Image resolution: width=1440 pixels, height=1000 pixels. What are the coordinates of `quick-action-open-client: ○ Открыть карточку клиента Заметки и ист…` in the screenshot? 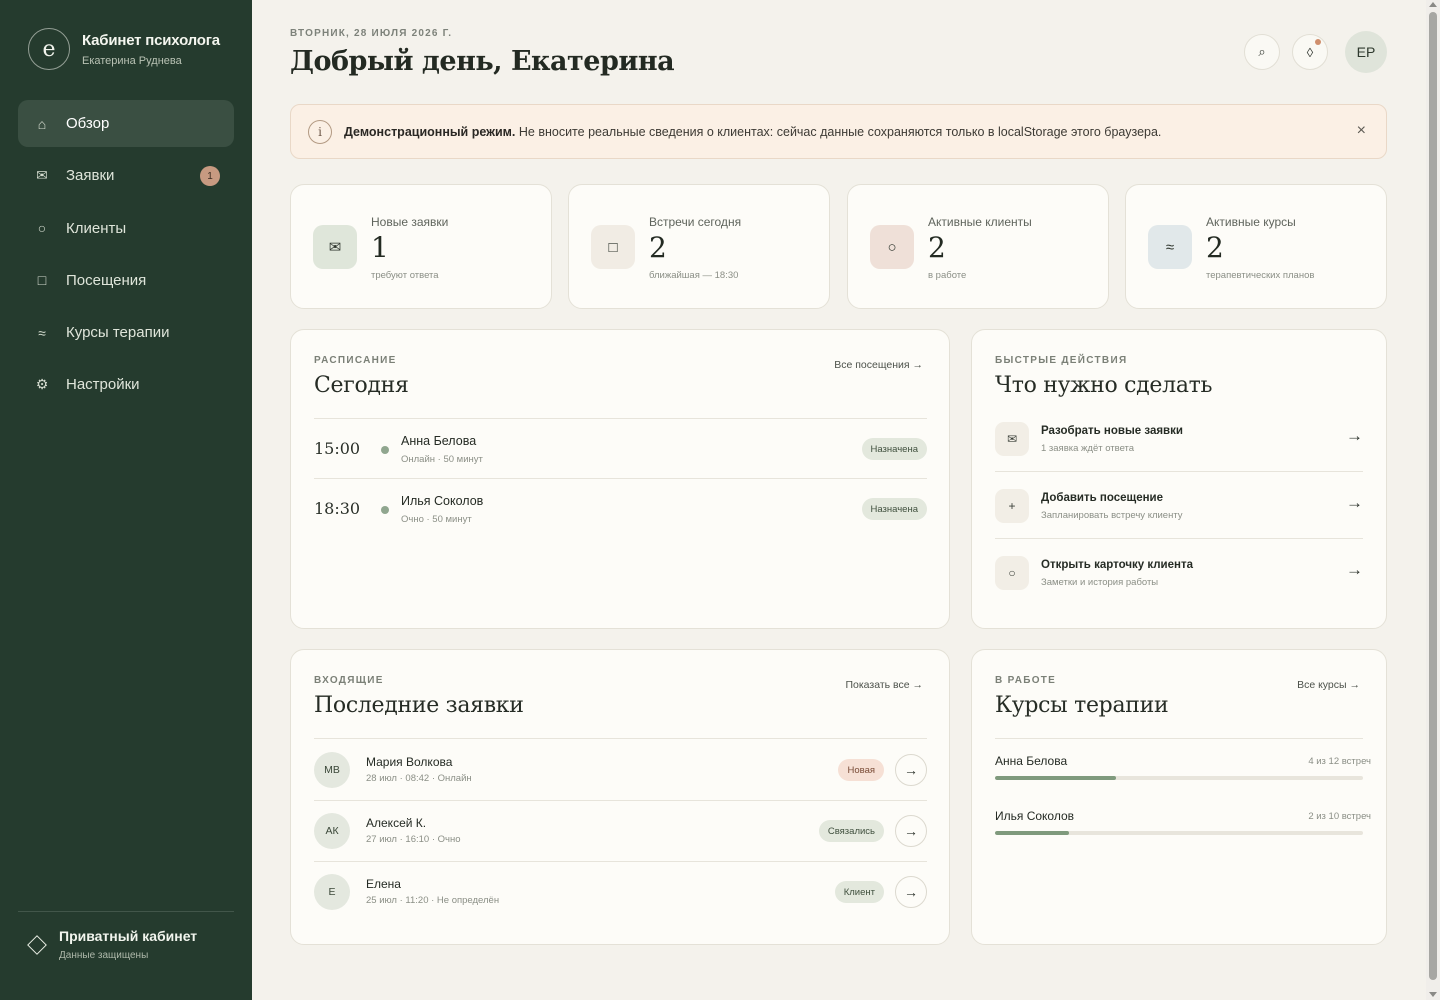 It's located at (1179, 589).